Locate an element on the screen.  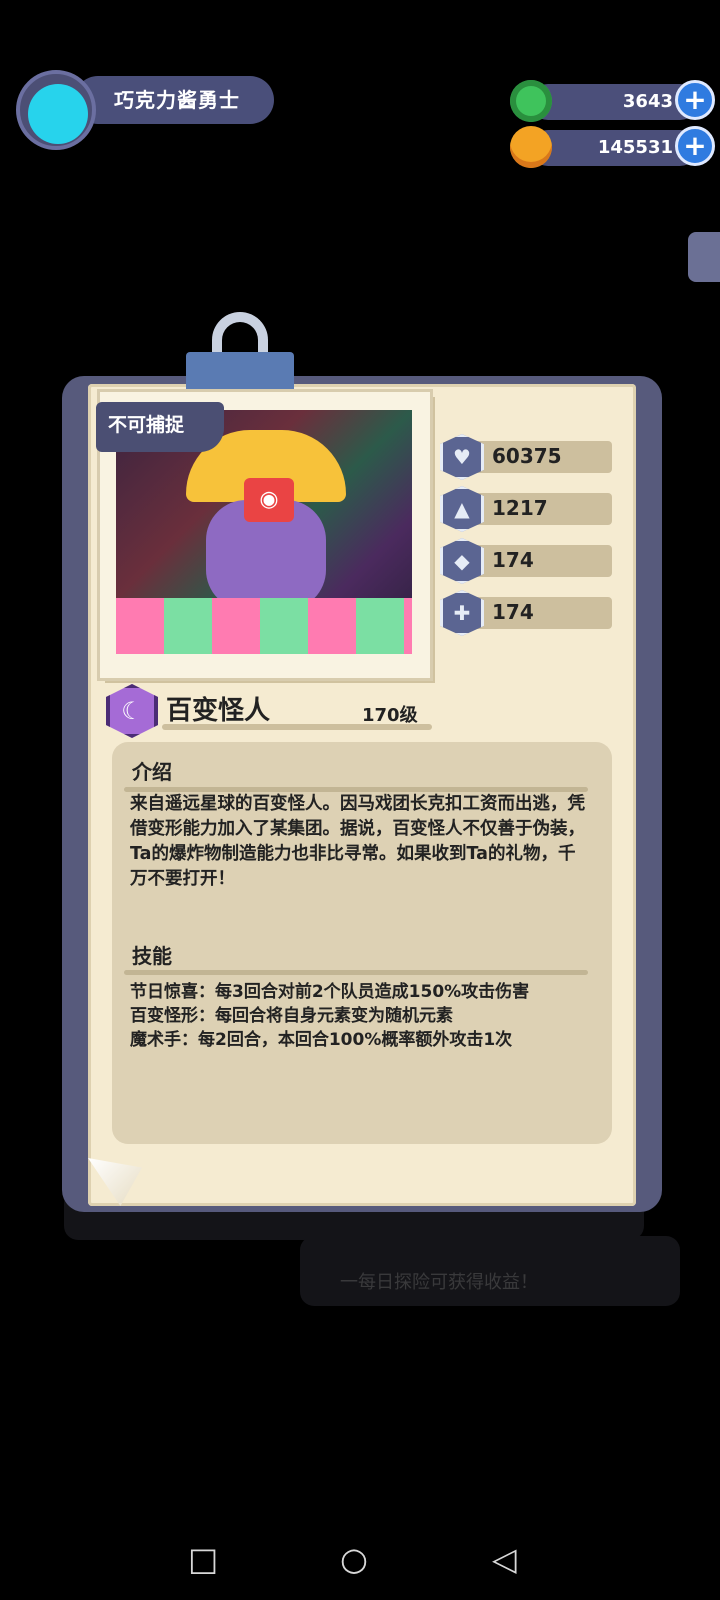
skill-item: 百变怪形：每回合将自身元素变为随机元素 is located at coordinates (291, 1016).